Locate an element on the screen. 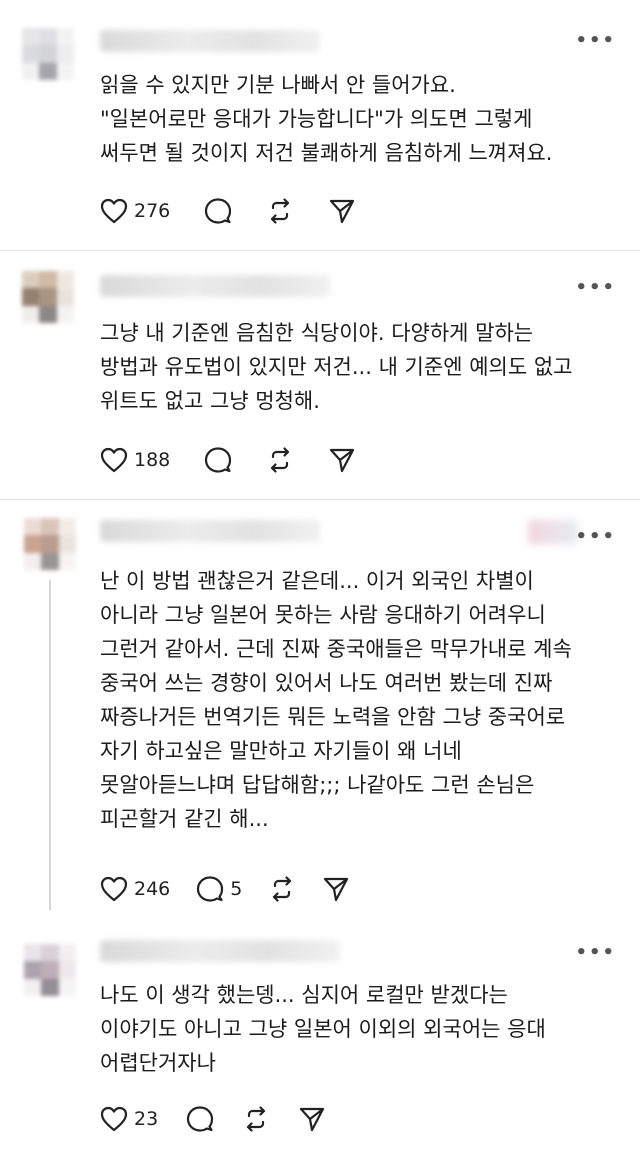 The width and height of the screenshot is (640, 1154). post-actions: 246 5 is located at coordinates (242, 889).